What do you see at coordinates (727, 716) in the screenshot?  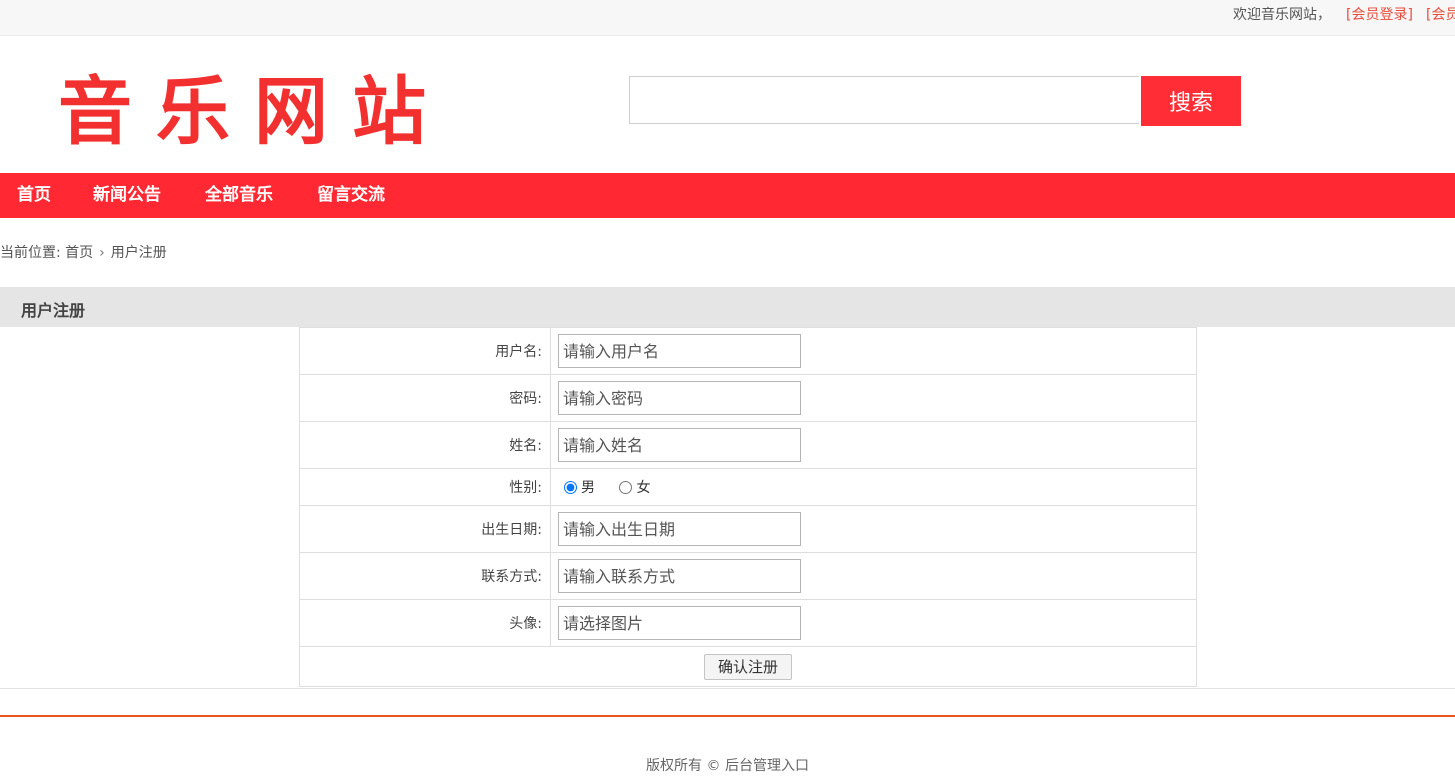 I see `footer-divider` at bounding box center [727, 716].